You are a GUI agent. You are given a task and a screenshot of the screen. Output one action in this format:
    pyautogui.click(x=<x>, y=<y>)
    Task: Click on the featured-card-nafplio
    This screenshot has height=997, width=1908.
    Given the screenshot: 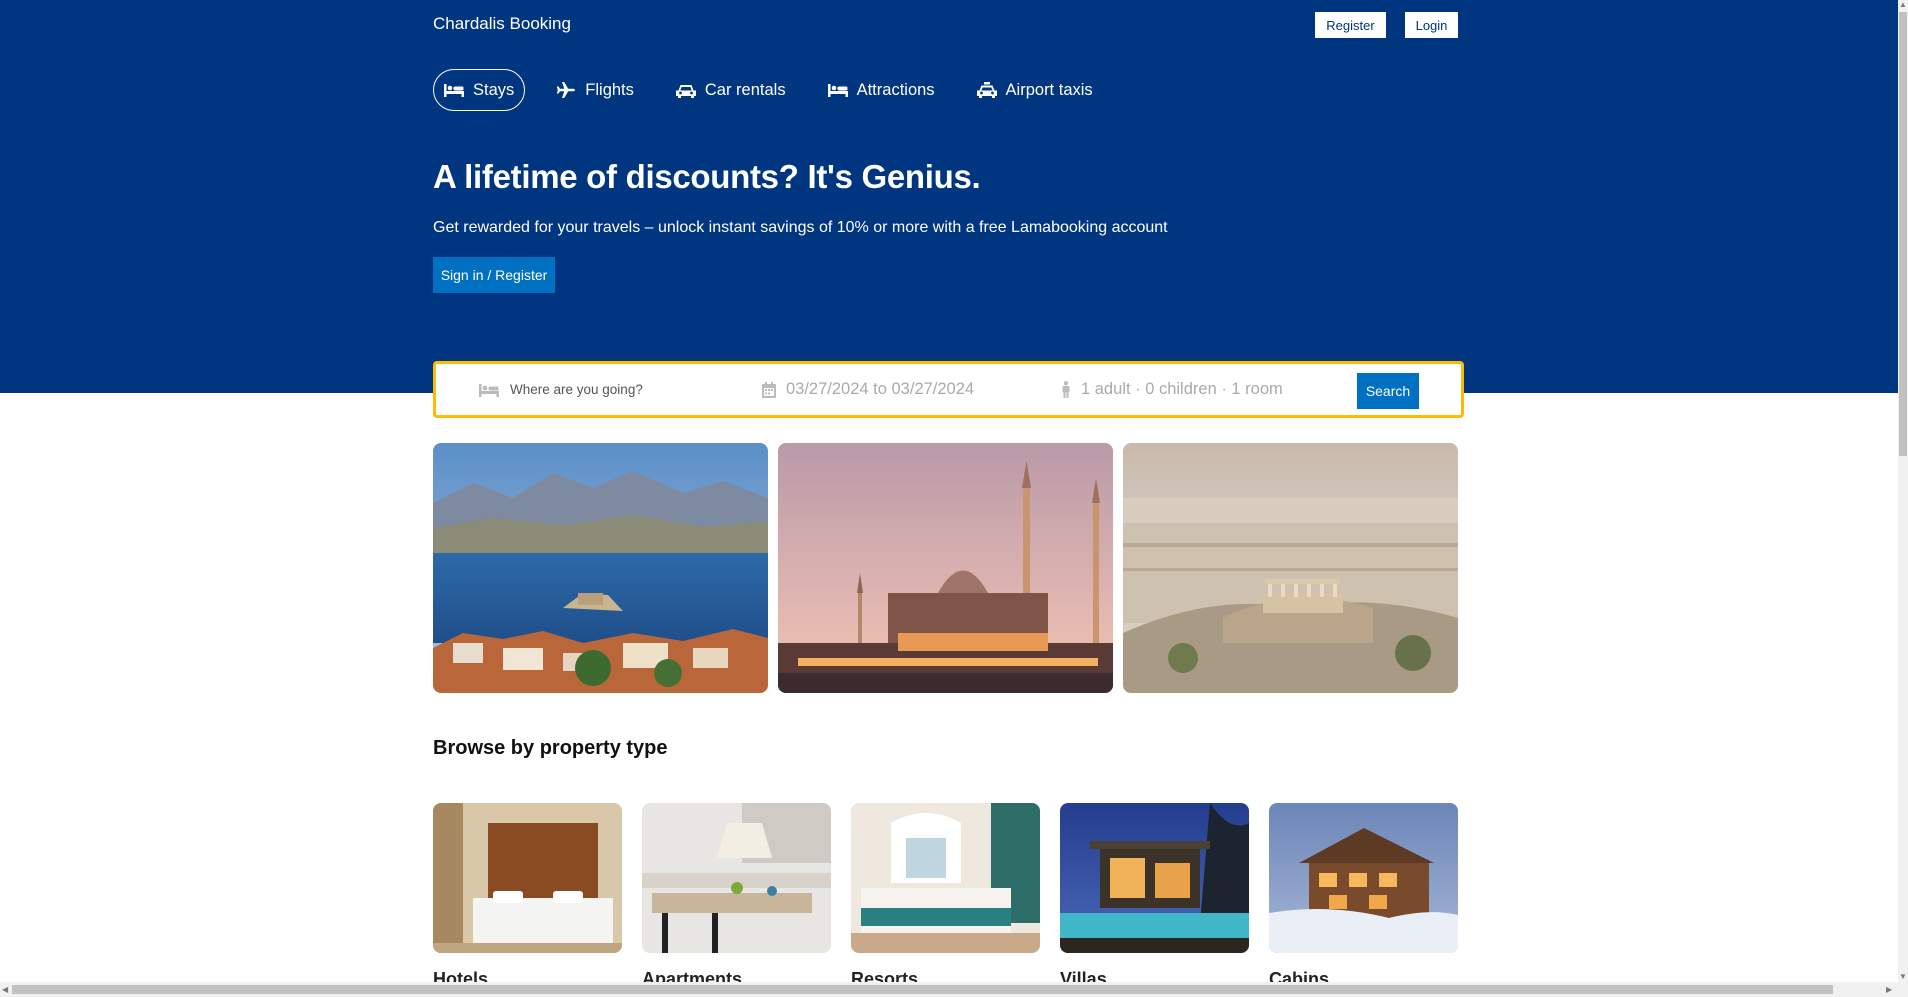 What is the action you would take?
    pyautogui.click(x=600, y=568)
    